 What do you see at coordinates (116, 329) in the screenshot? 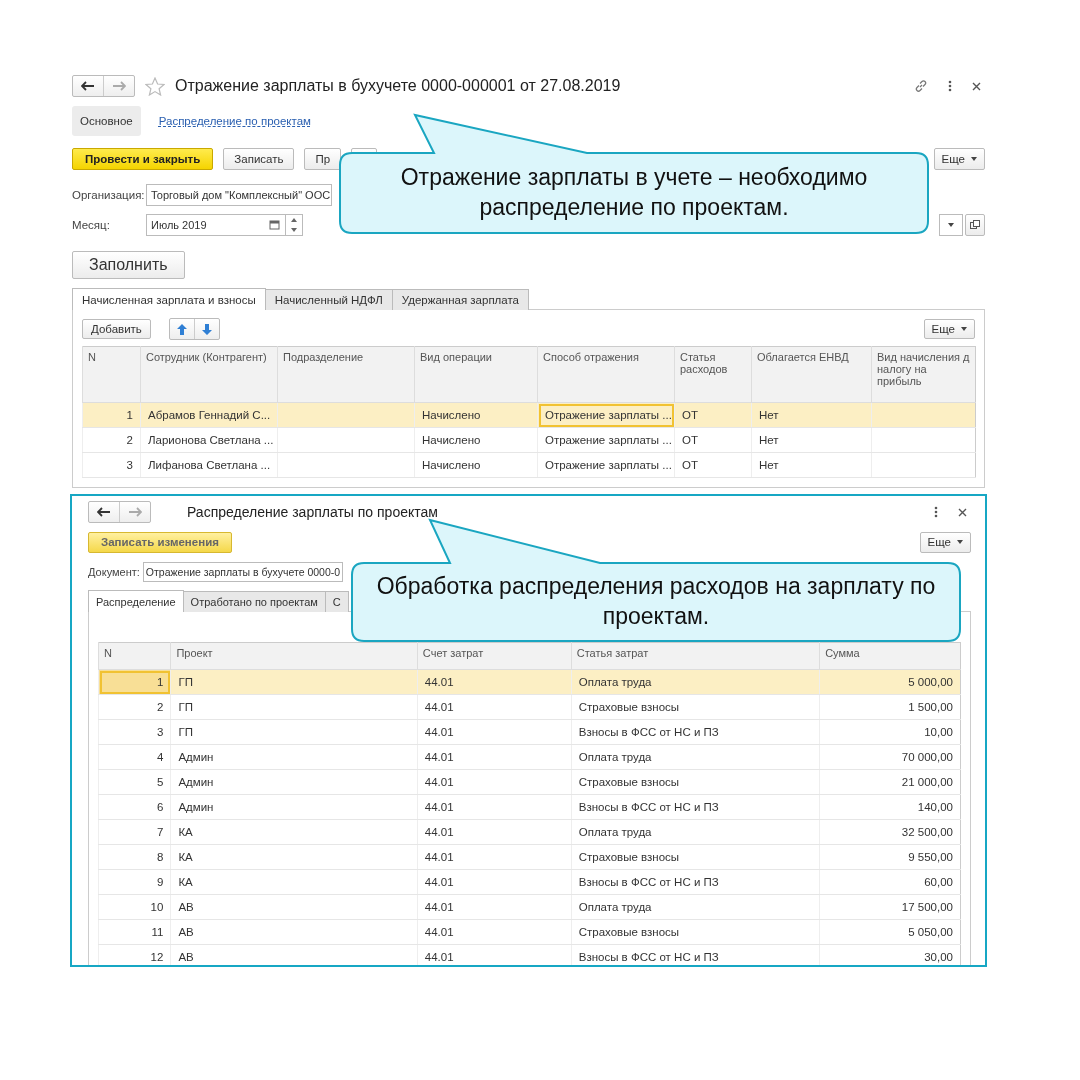
I see `add-button: Добавить` at bounding box center [116, 329].